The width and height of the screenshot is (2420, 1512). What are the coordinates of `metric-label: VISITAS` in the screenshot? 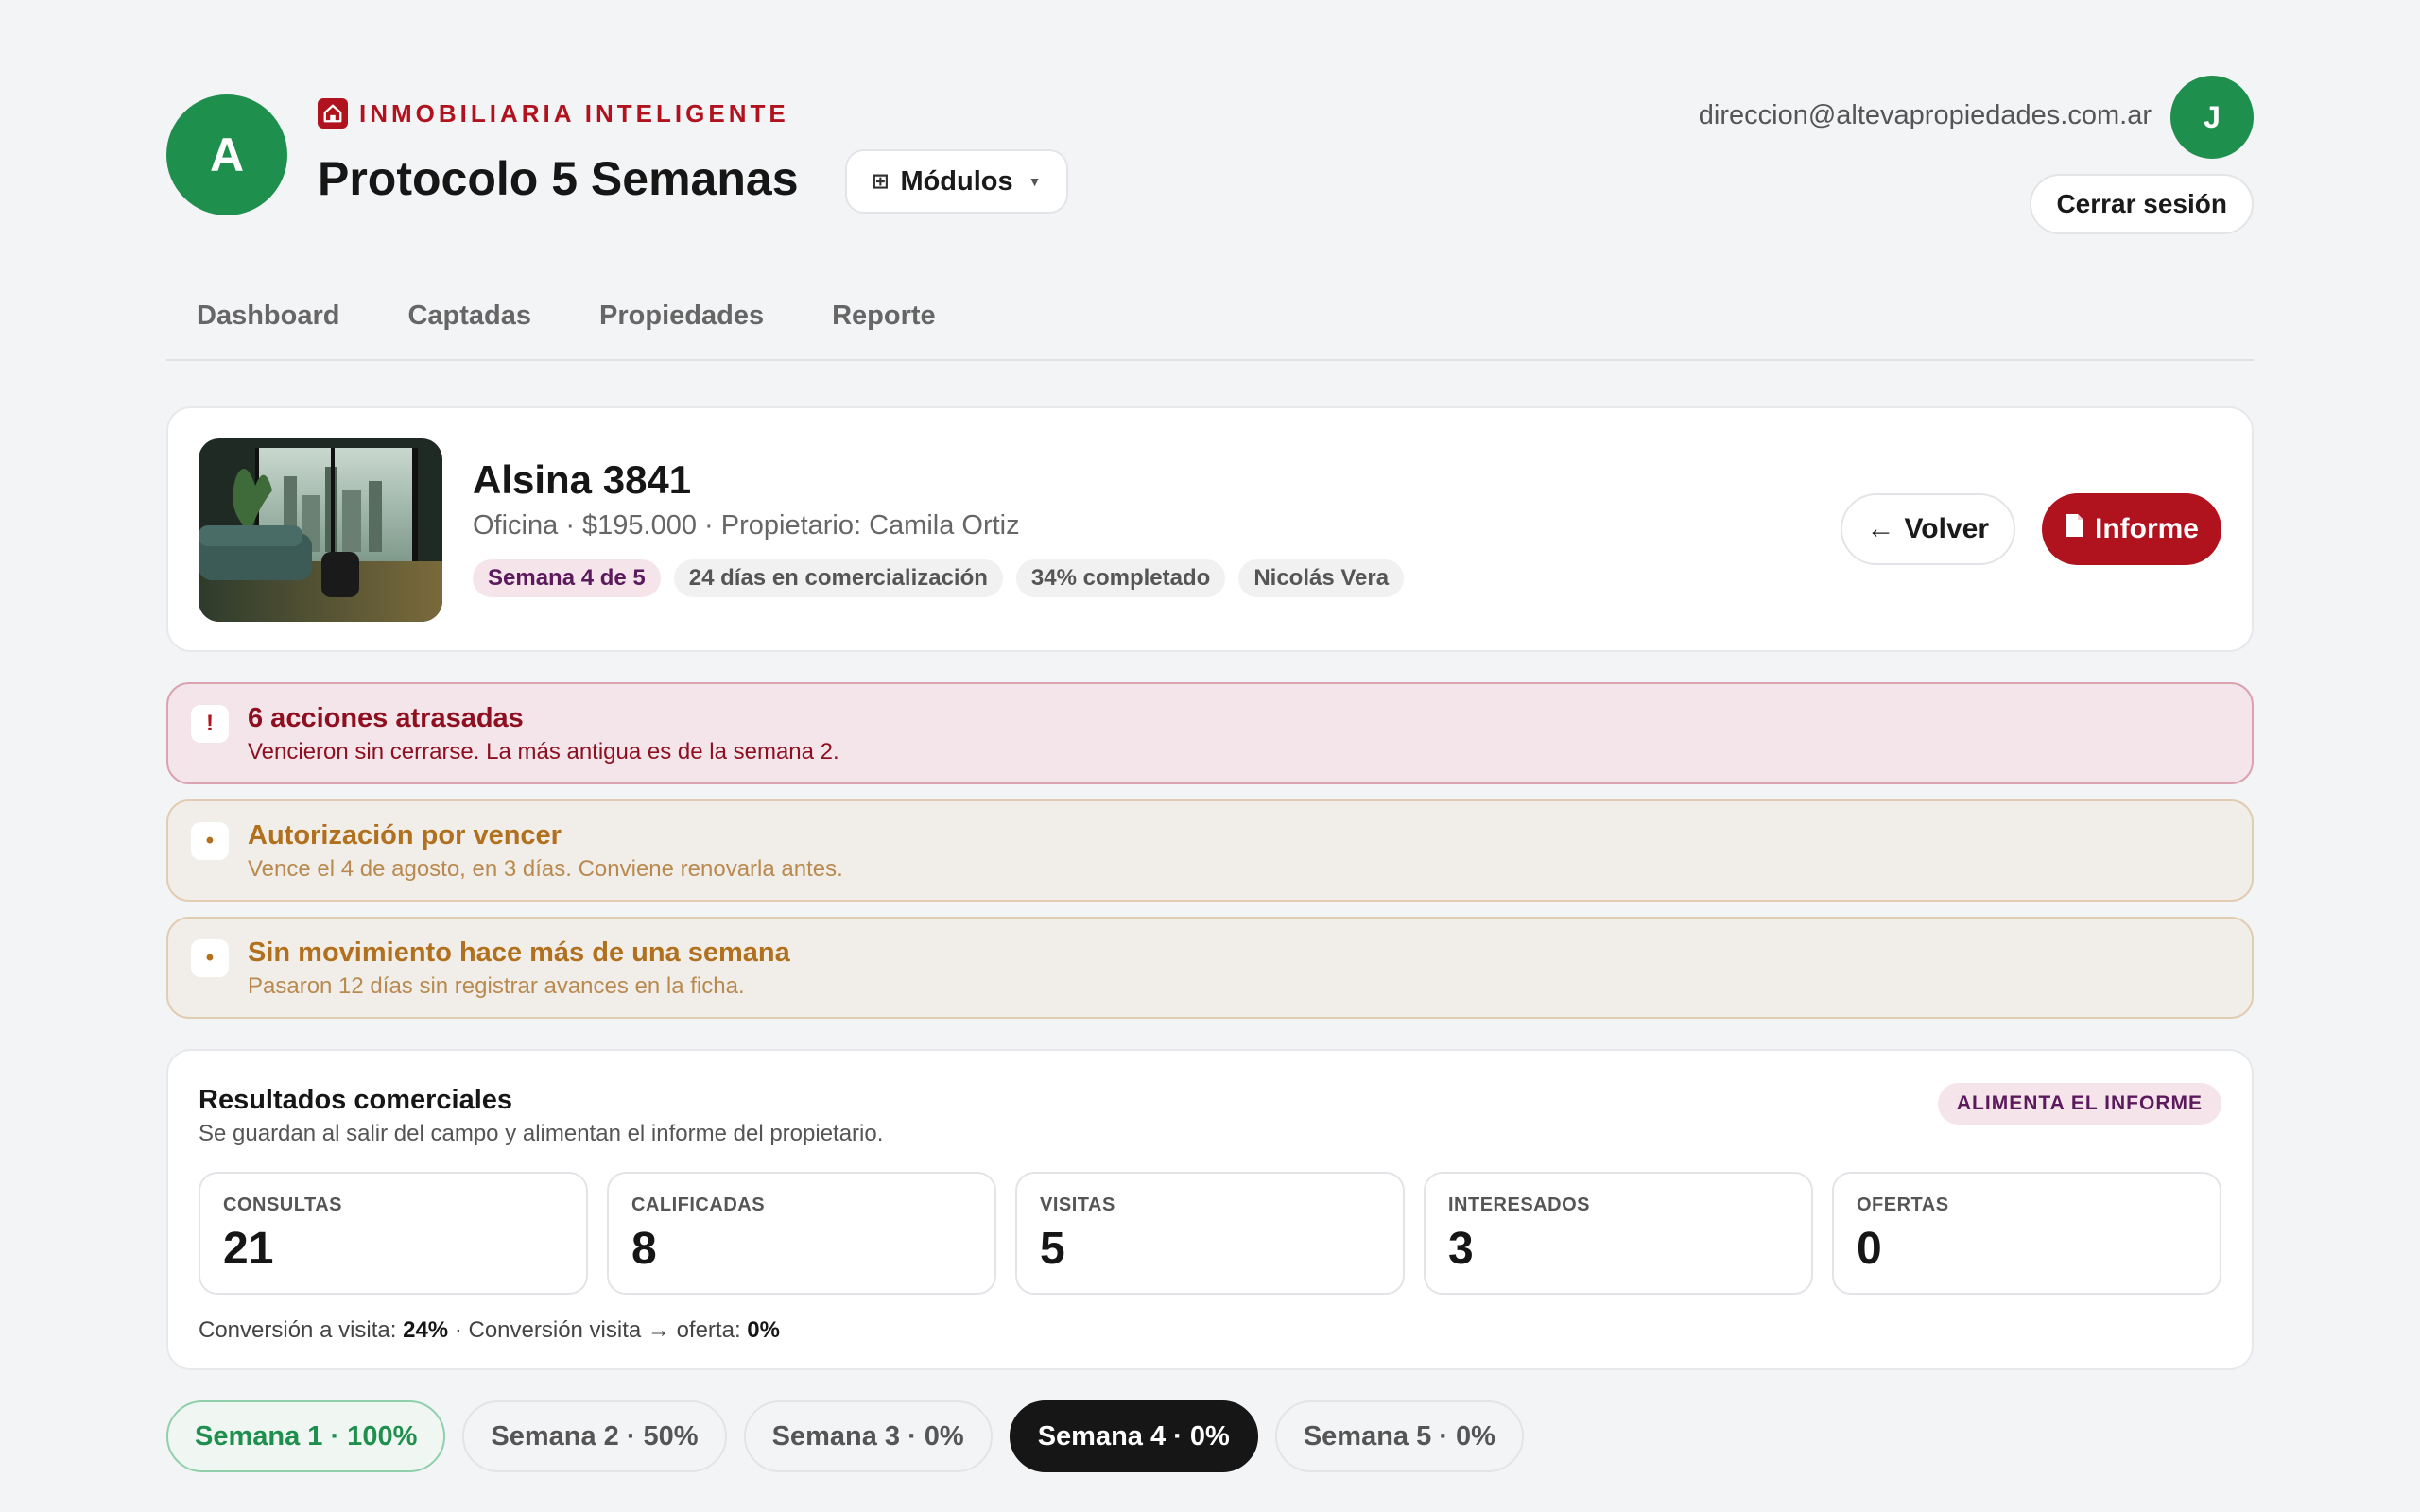 It's located at (1077, 1204).